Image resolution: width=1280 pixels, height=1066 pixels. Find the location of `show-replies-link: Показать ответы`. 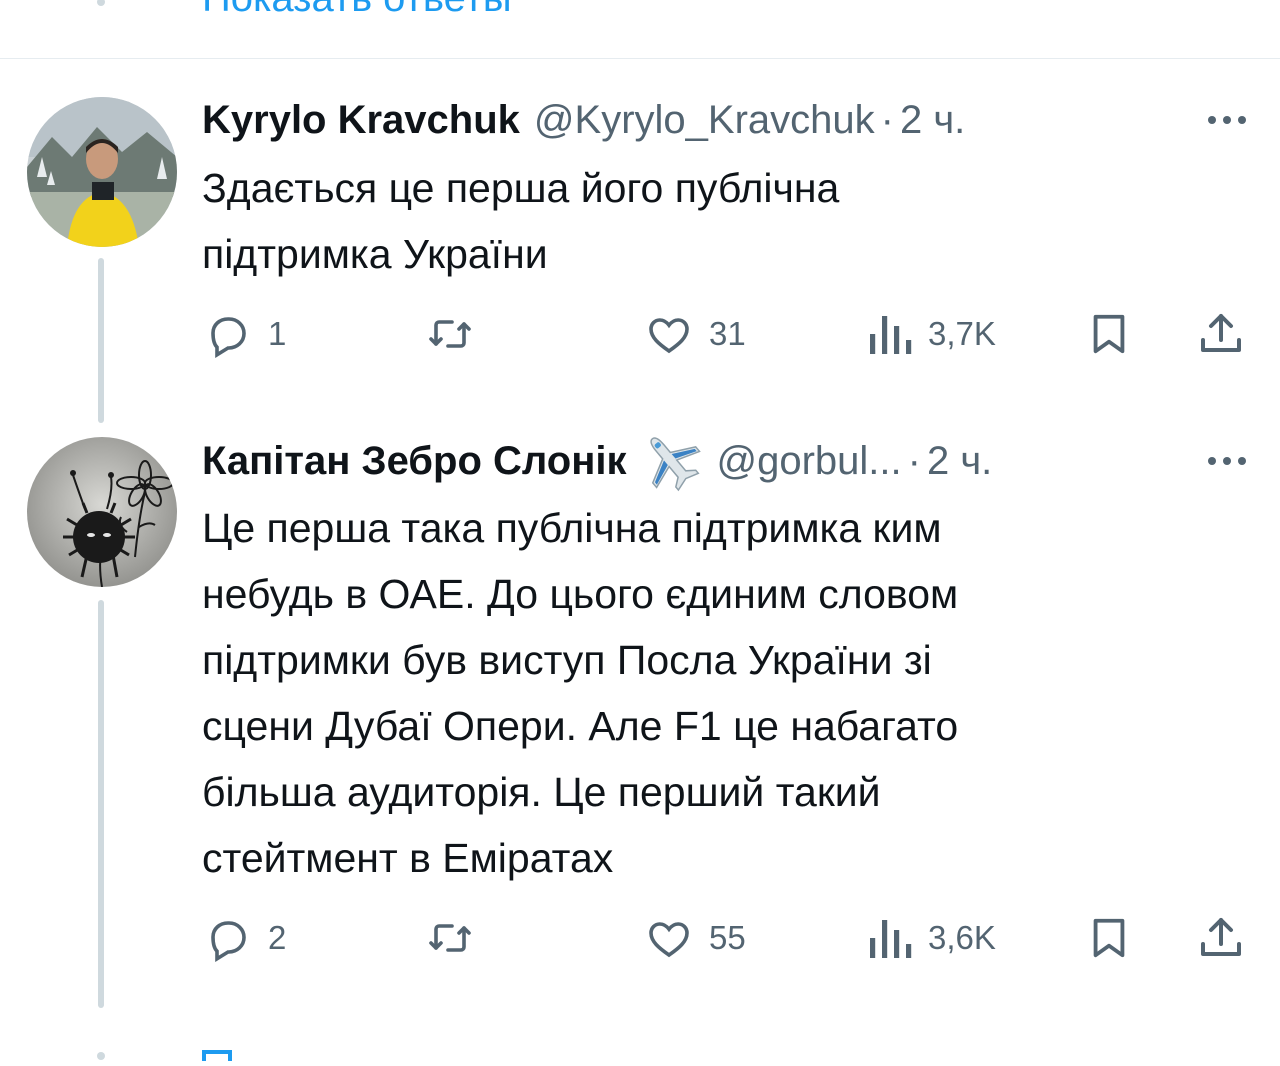

show-replies-link: Показать ответы is located at coordinates (357, 9).